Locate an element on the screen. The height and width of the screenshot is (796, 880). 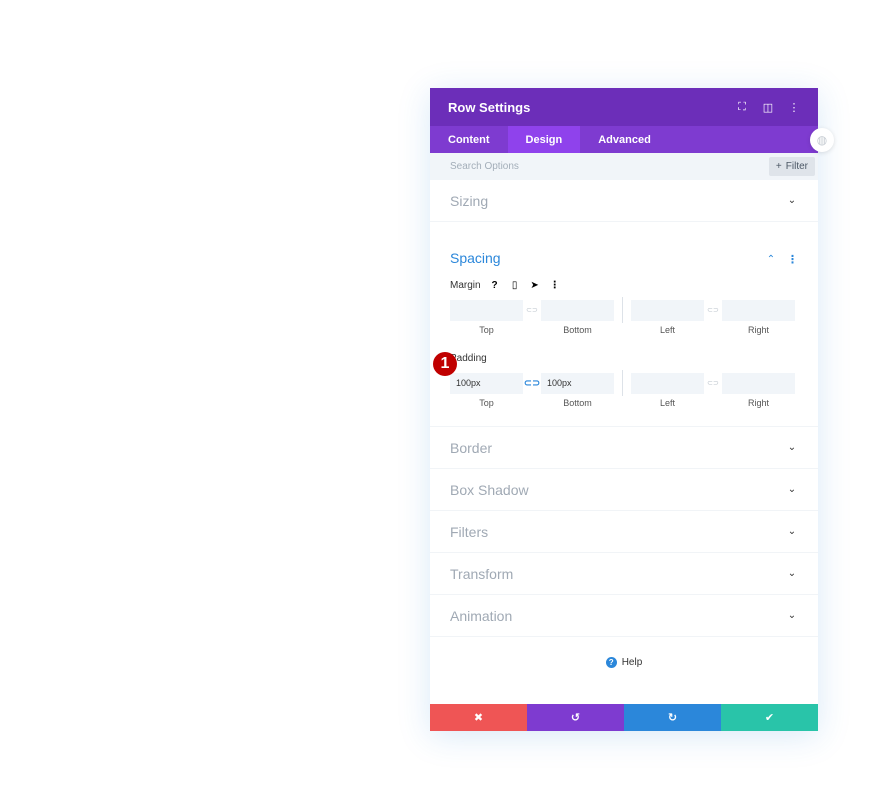
section-transform: Transform ⌄ is located at coordinates (624, 574).